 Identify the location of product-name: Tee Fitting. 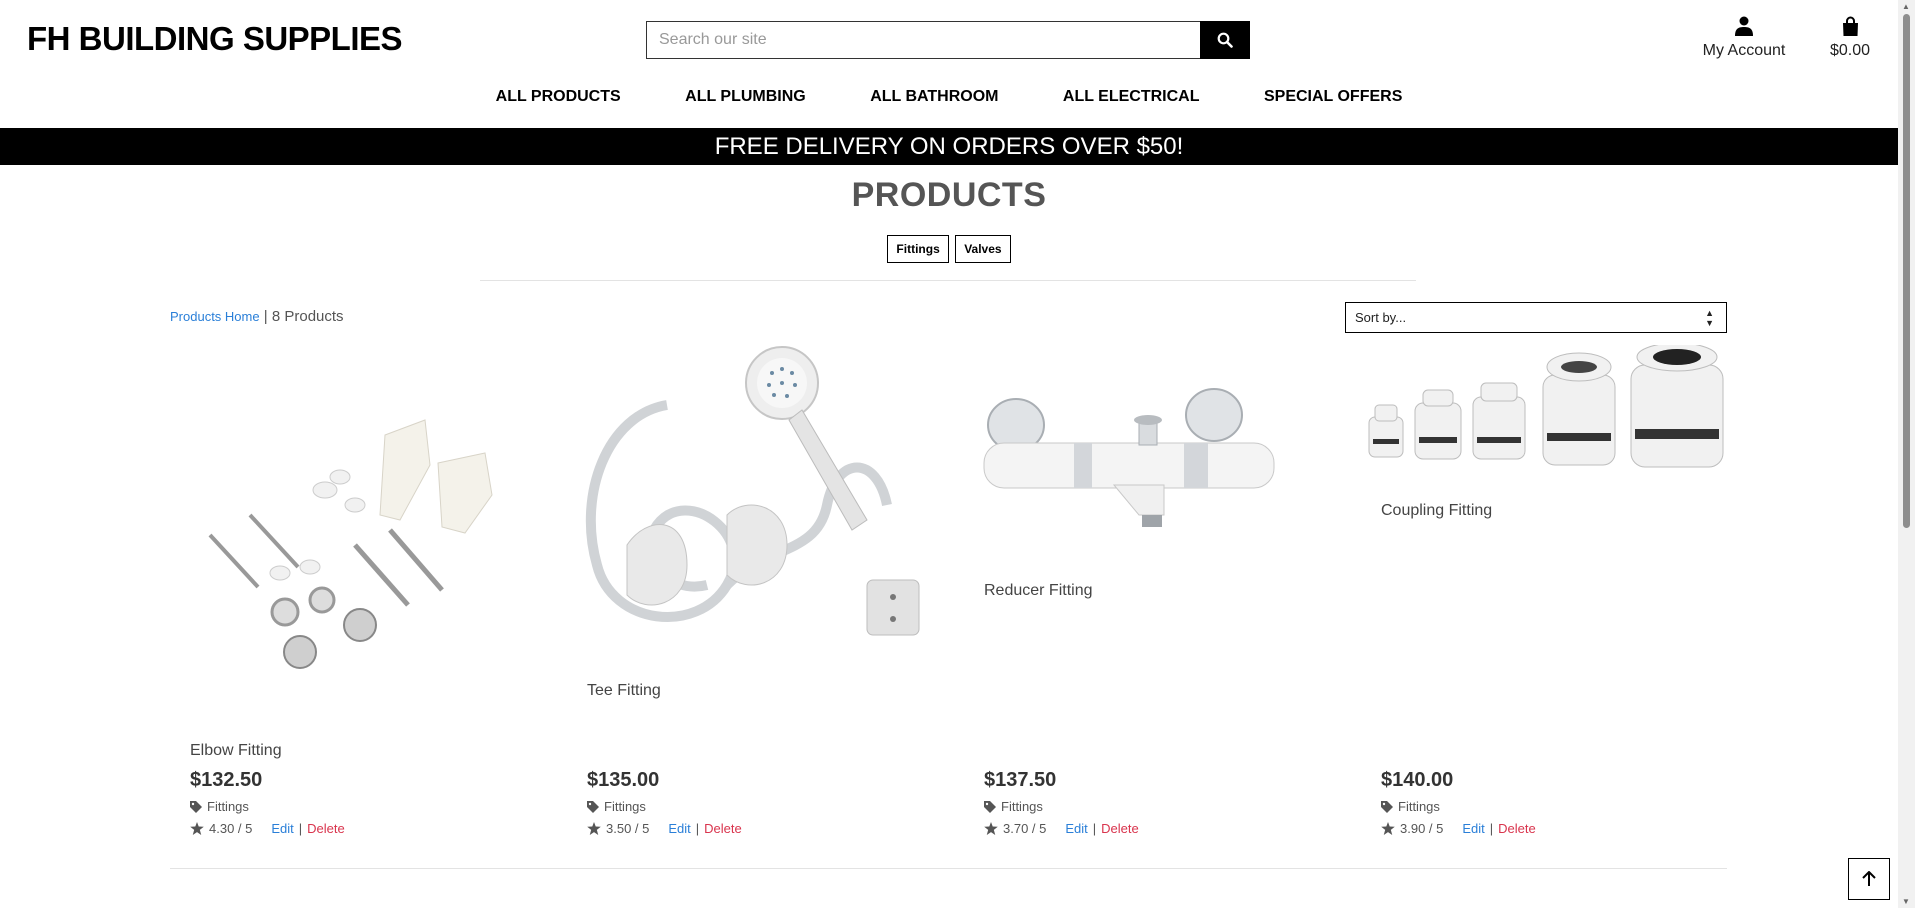
(624, 691).